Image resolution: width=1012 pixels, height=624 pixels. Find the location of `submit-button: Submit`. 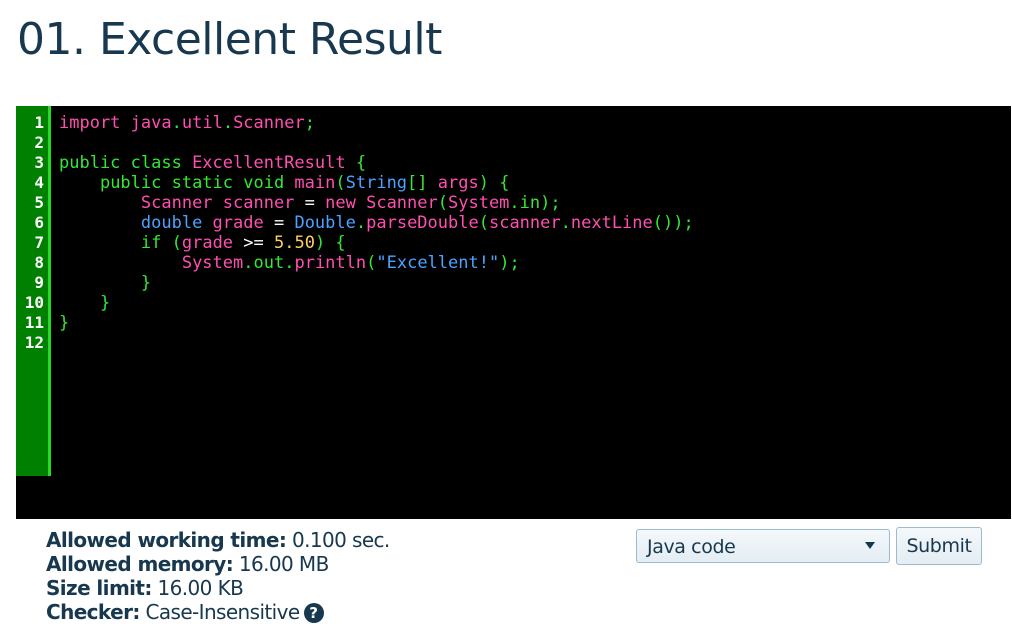

submit-button: Submit is located at coordinates (939, 546).